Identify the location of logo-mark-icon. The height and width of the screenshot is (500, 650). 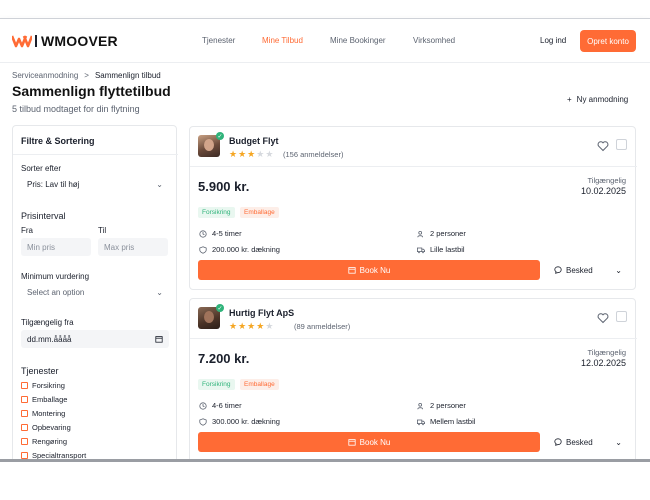
(22, 41).